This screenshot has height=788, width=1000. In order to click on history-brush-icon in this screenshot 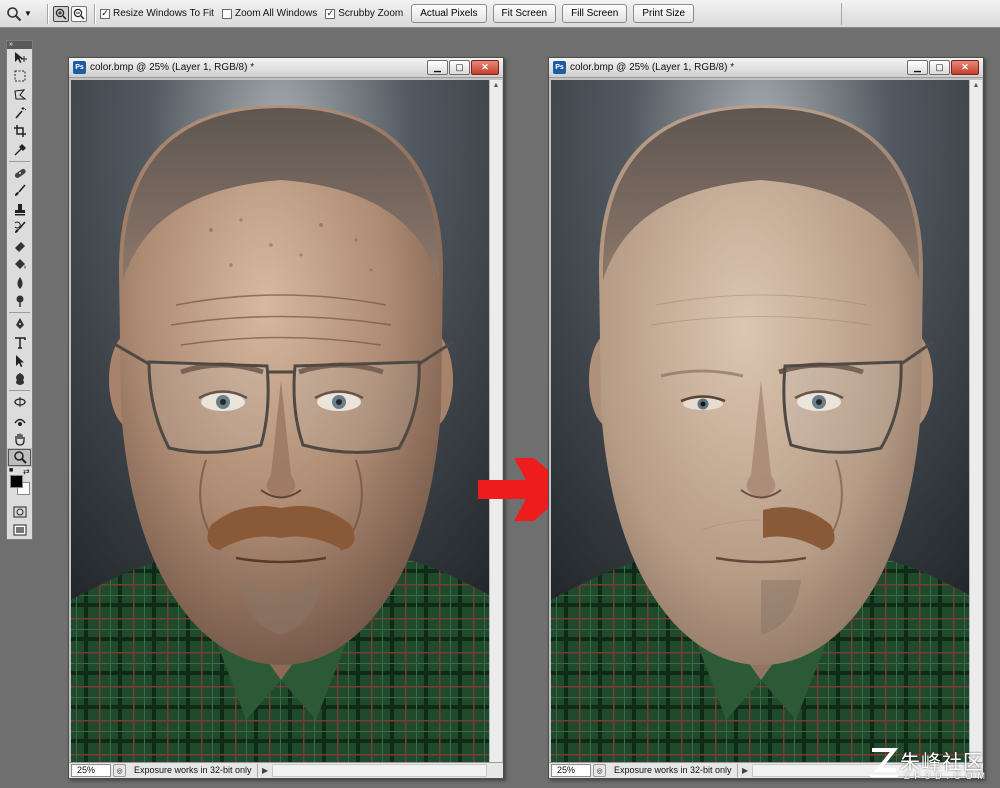, I will do `click(20, 227)`.